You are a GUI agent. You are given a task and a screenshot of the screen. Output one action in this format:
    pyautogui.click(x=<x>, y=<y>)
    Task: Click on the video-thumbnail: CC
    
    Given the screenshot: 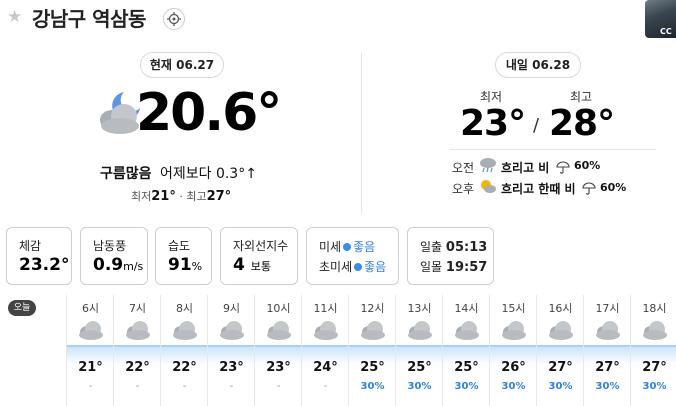 What is the action you would take?
    pyautogui.click(x=660, y=19)
    